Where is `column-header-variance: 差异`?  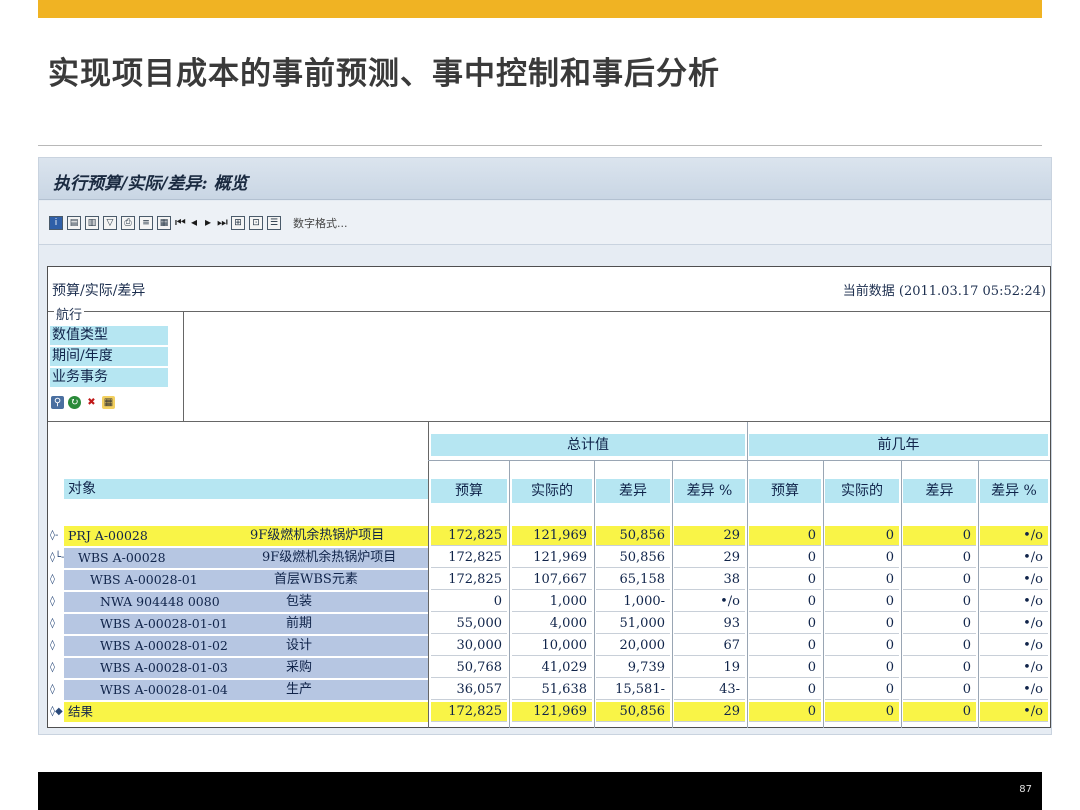 column-header-variance: 差异 is located at coordinates (633, 491).